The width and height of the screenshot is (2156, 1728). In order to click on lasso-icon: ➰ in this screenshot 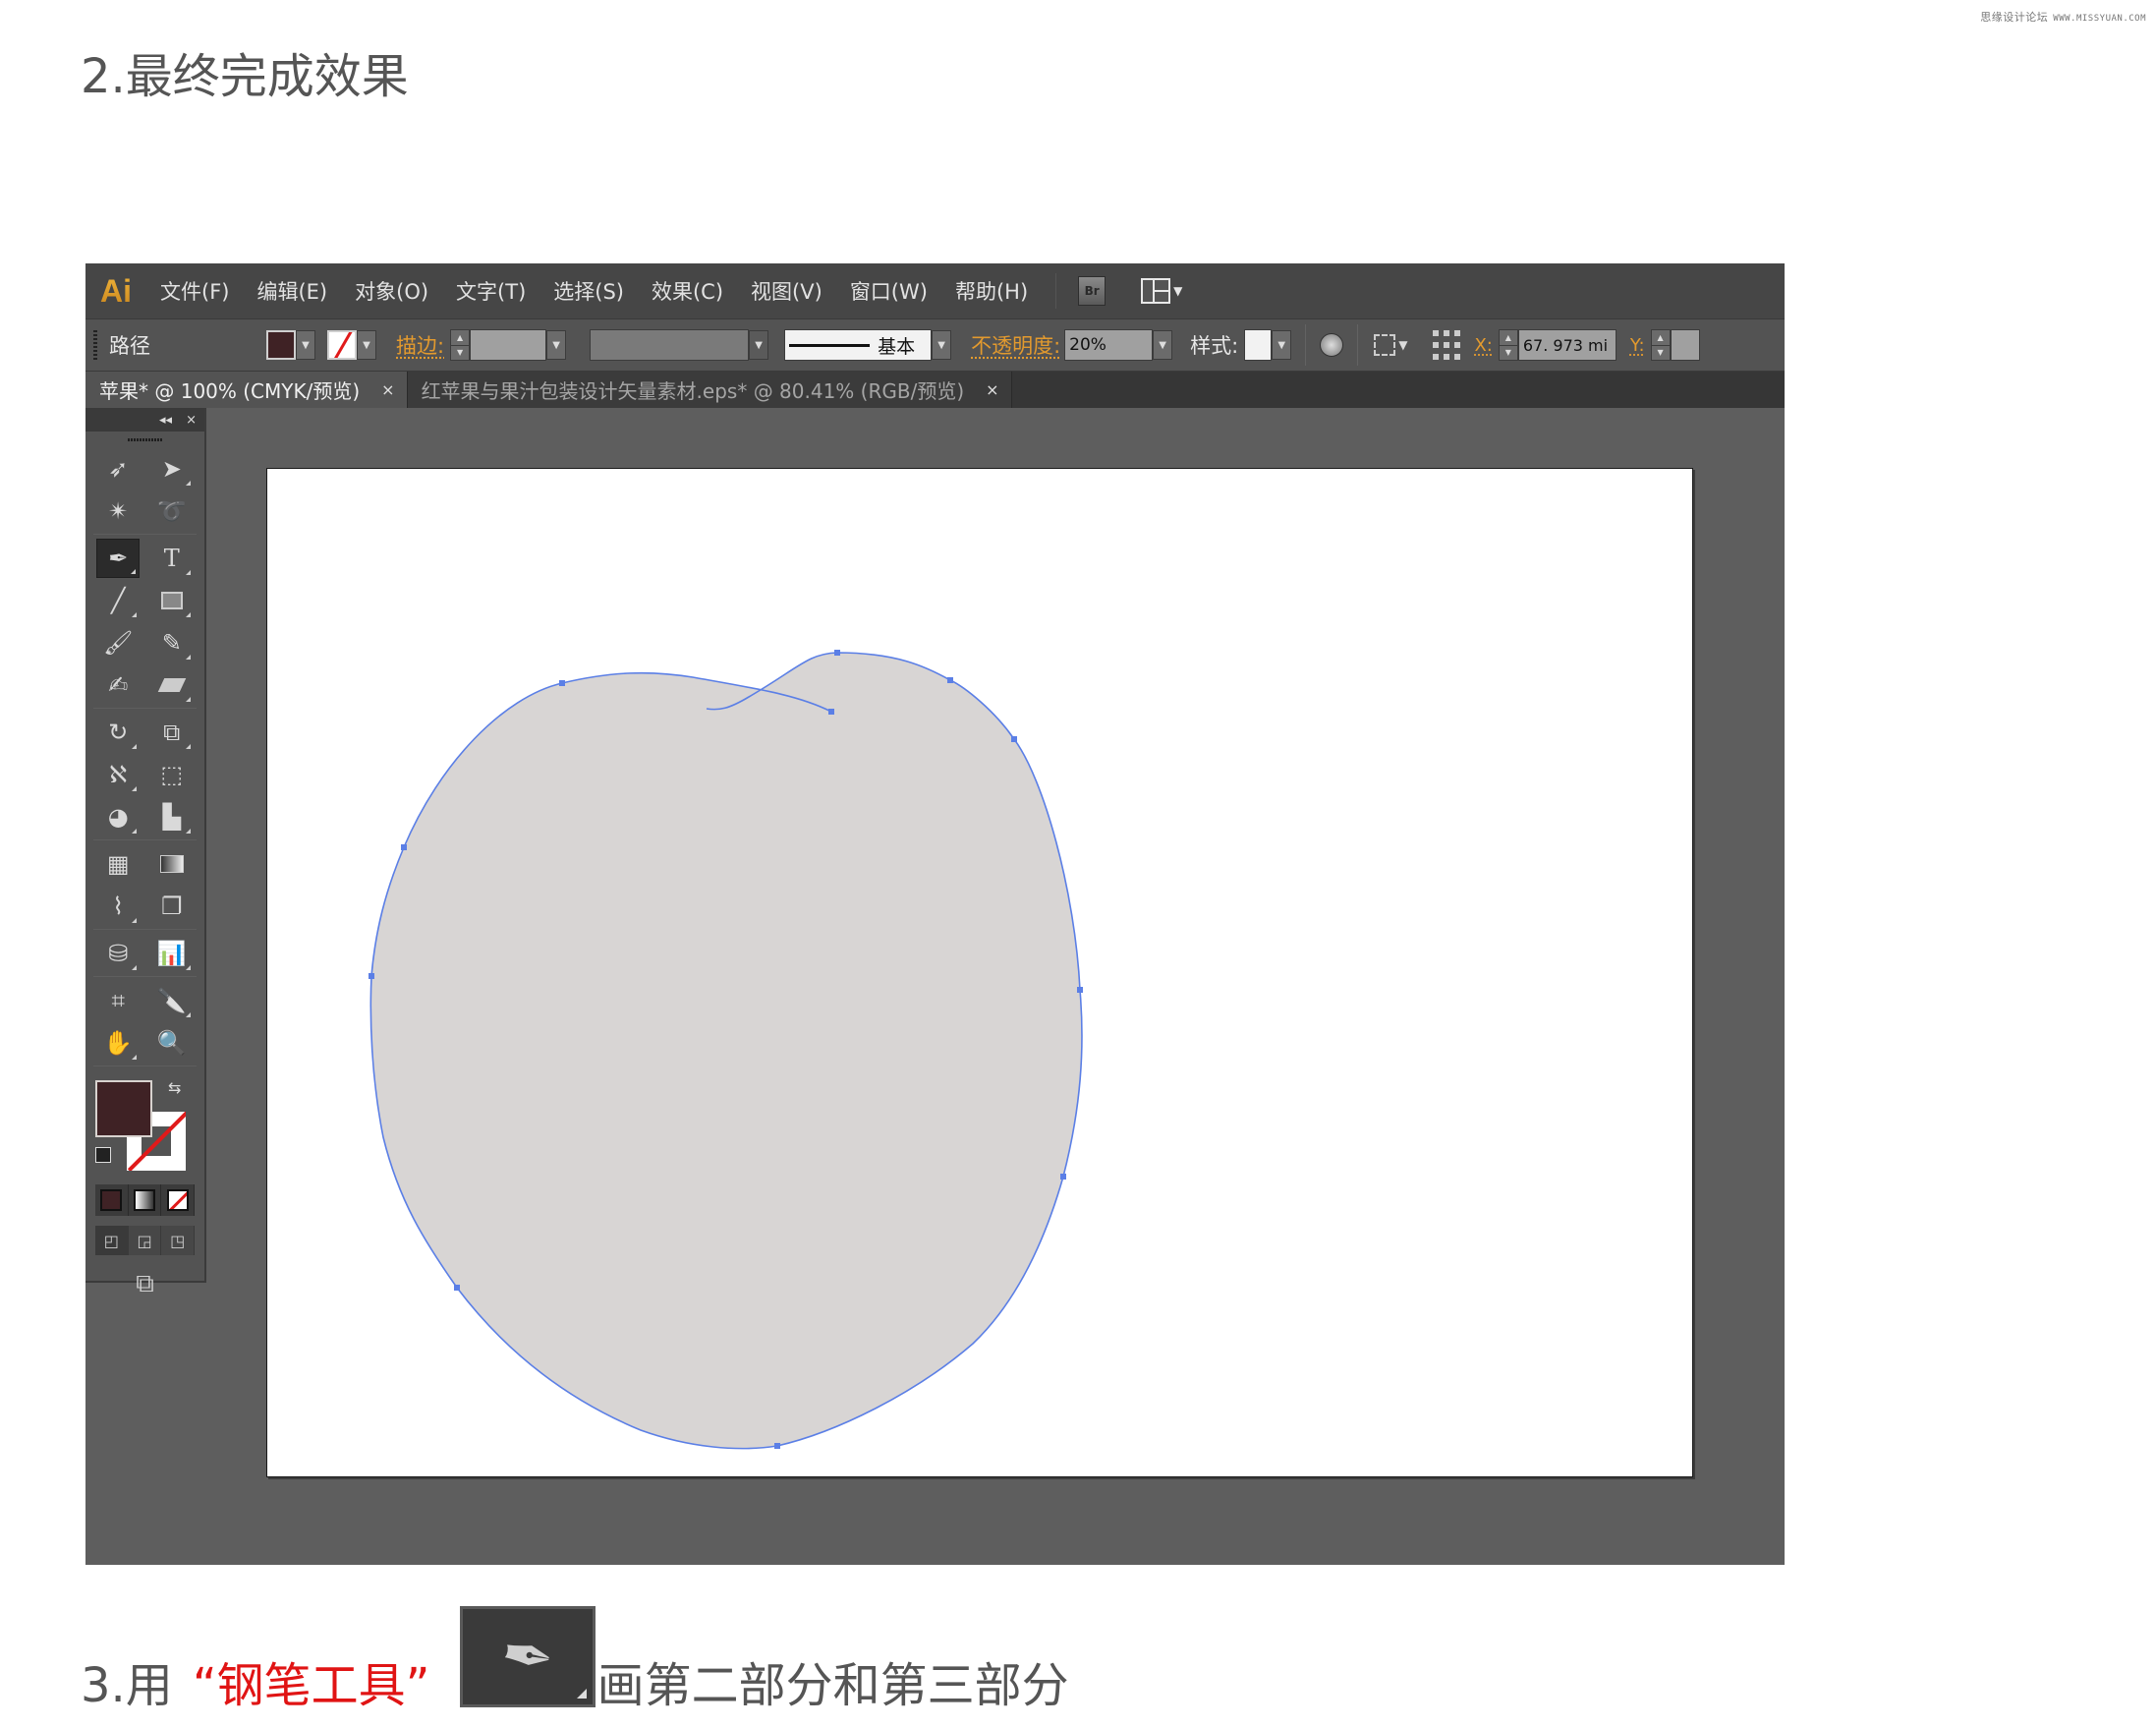, I will do `click(171, 511)`.